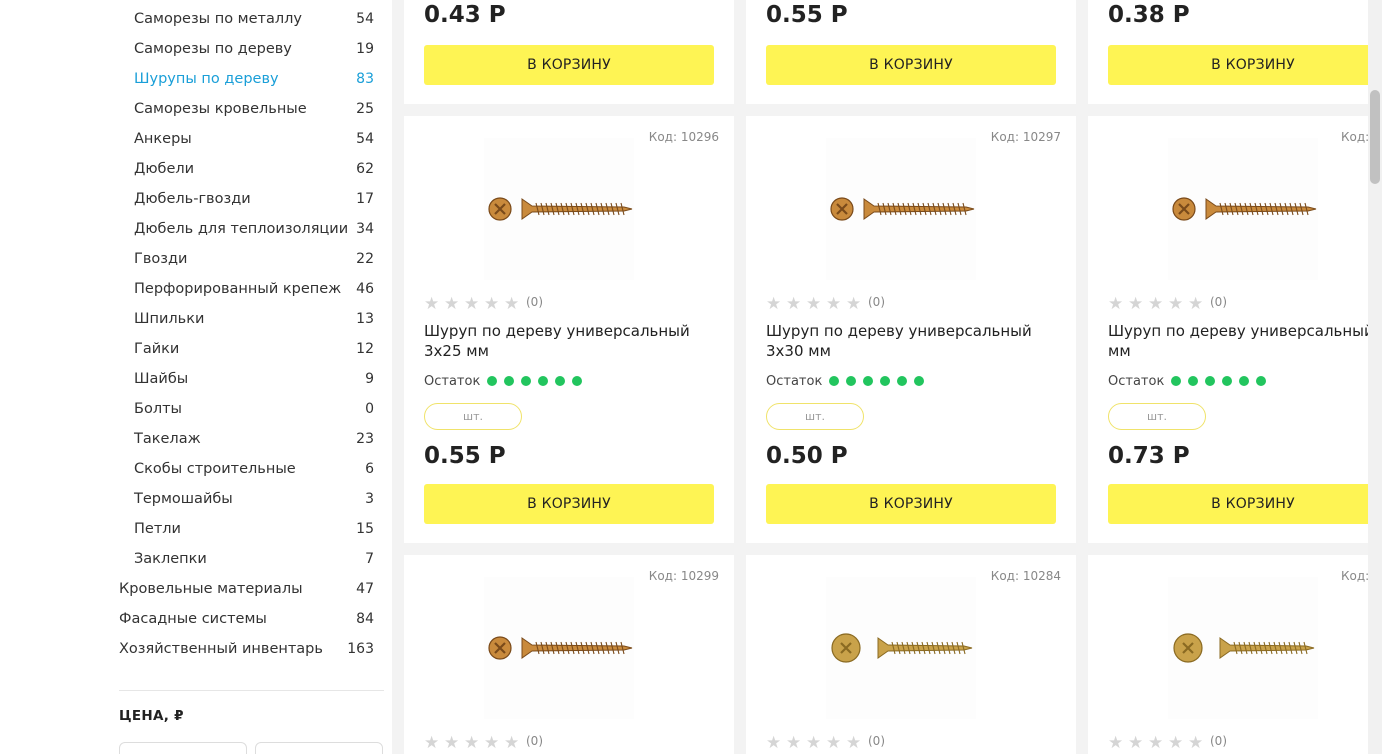  What do you see at coordinates (365, 319) in the screenshot?
I see `category-count: 13` at bounding box center [365, 319].